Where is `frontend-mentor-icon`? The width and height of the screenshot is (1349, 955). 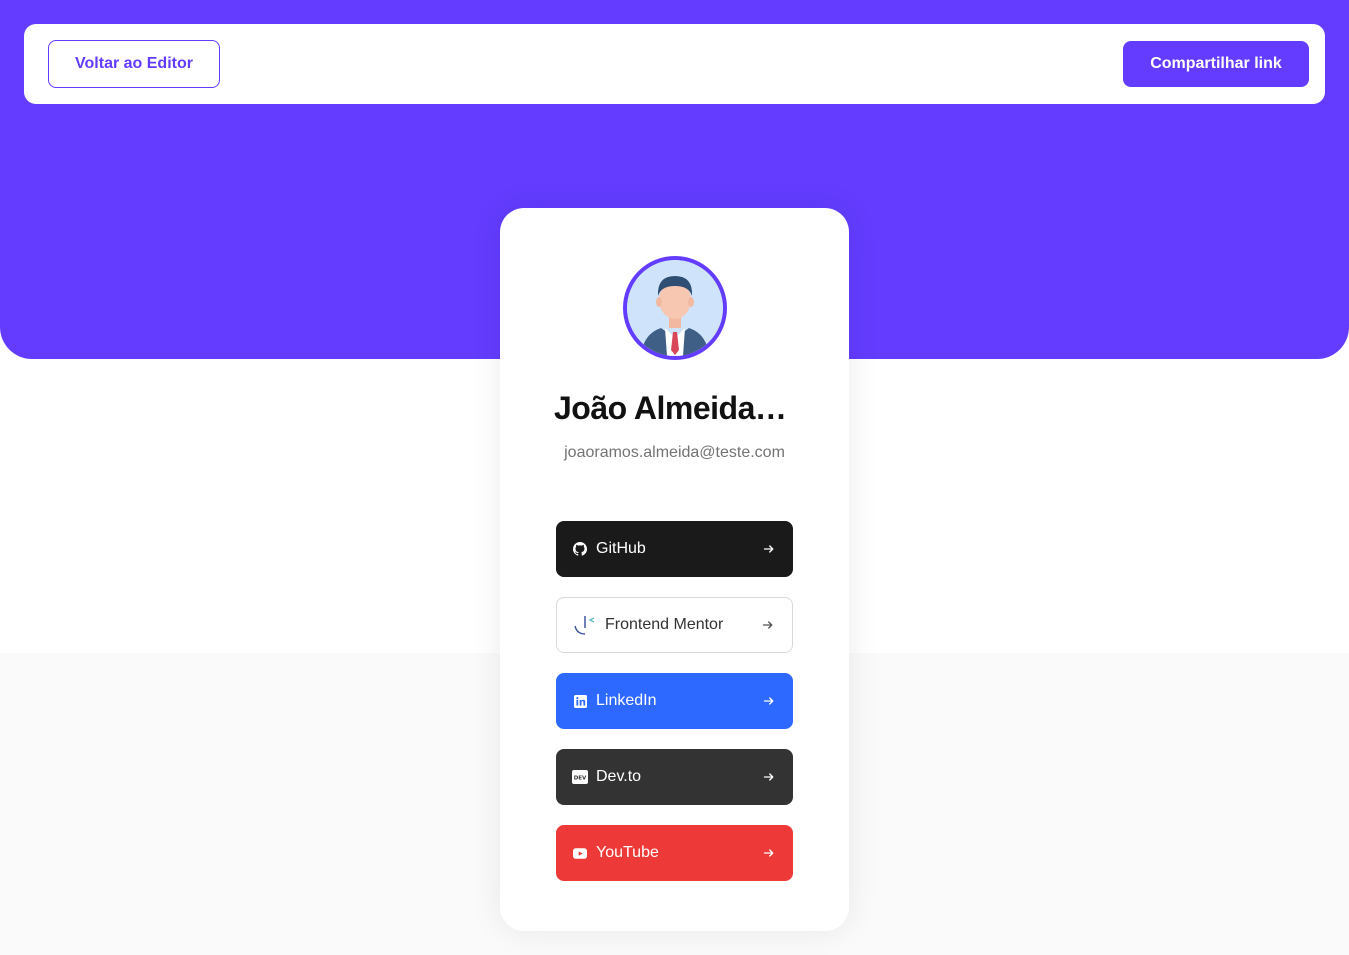
frontend-mentor-icon is located at coordinates (585, 625).